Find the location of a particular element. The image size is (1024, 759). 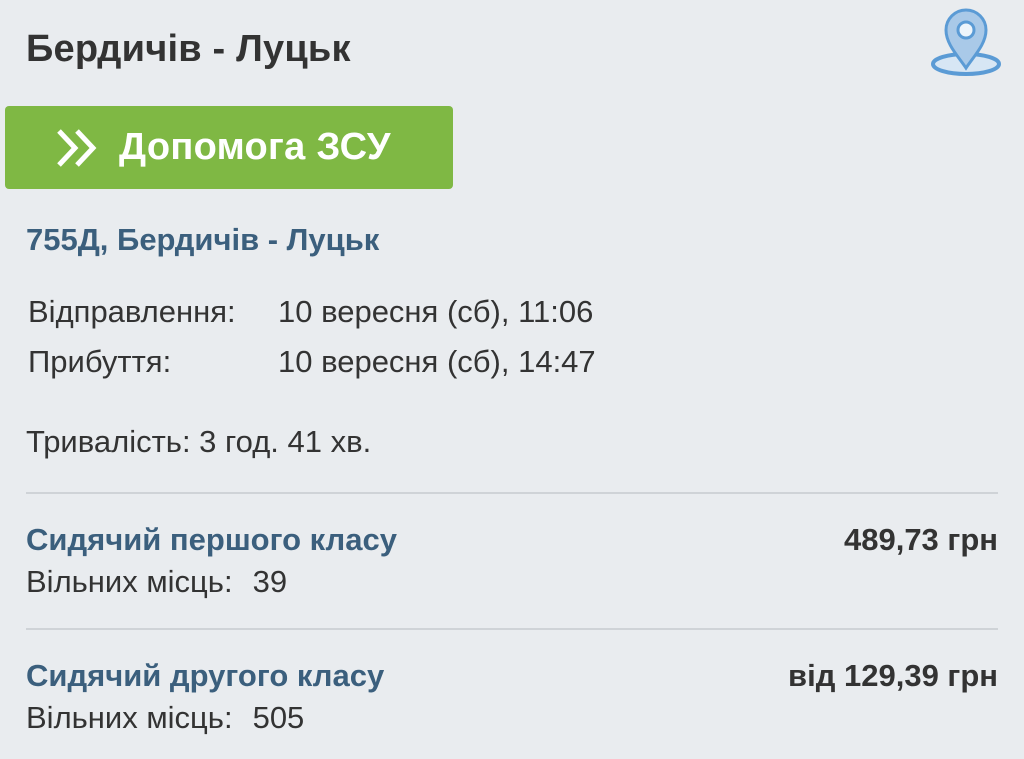

seat-class-name: Сидячий другого класу is located at coordinates (205, 676).